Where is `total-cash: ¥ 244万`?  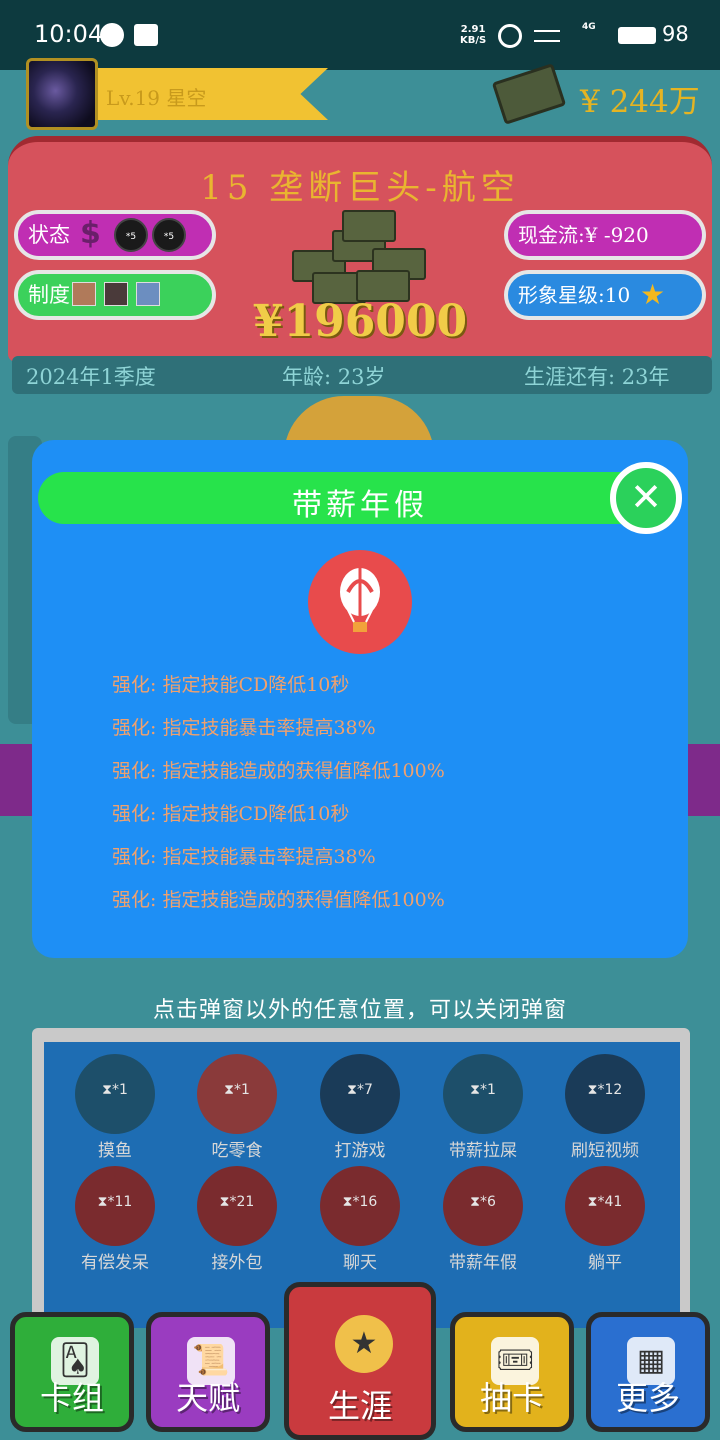
total-cash: ¥ 244万 is located at coordinates (640, 102).